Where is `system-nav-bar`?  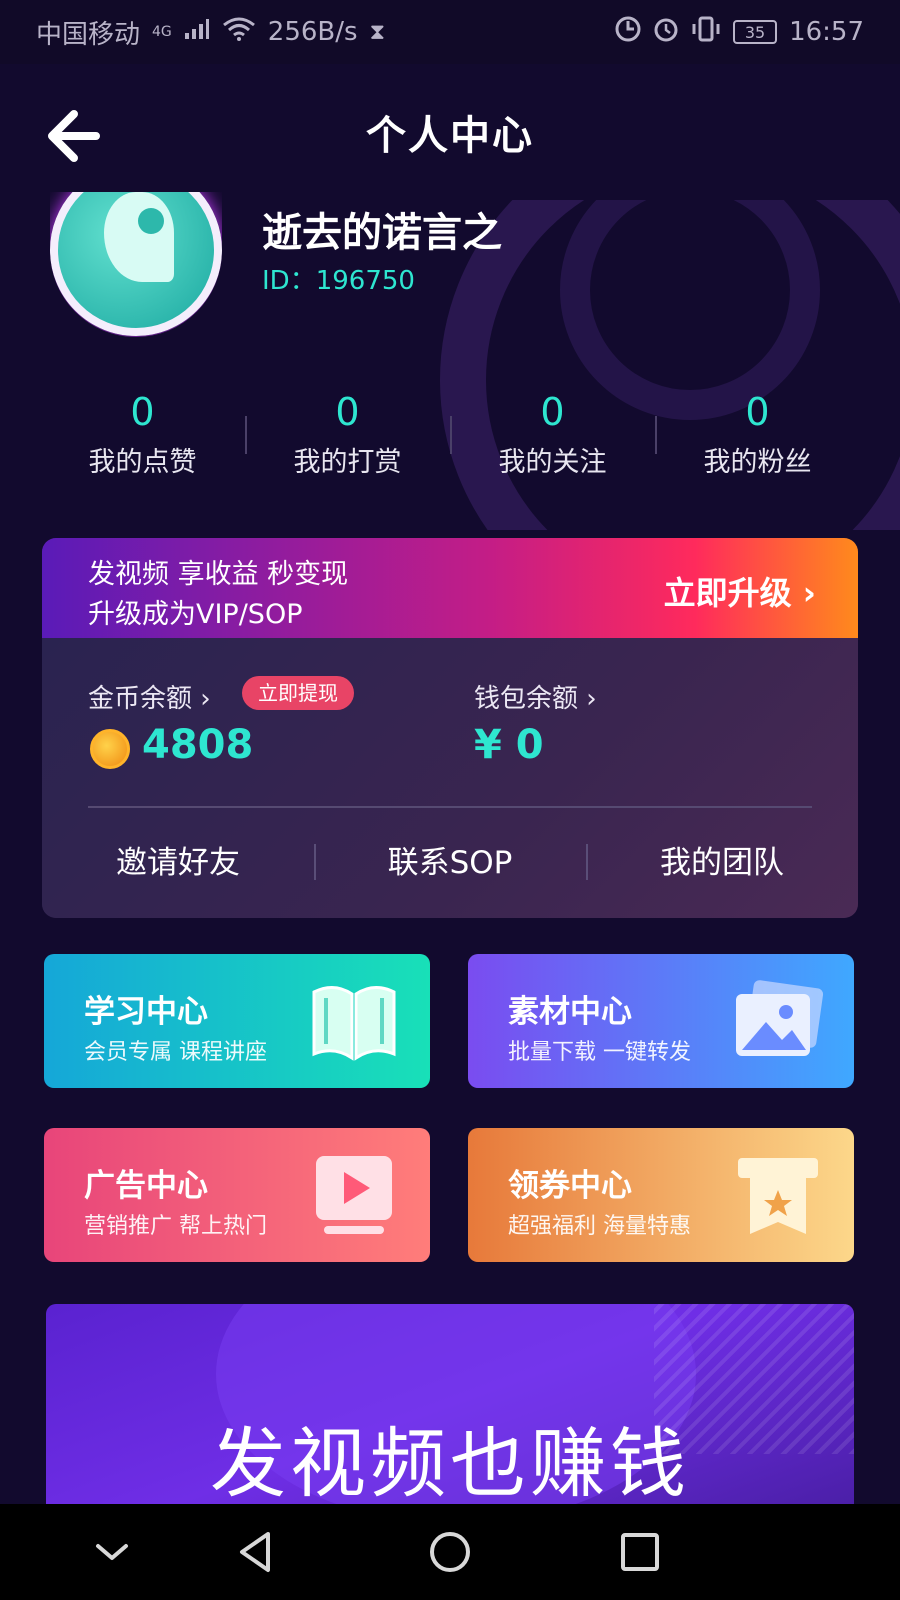
system-nav-bar is located at coordinates (450, 1552).